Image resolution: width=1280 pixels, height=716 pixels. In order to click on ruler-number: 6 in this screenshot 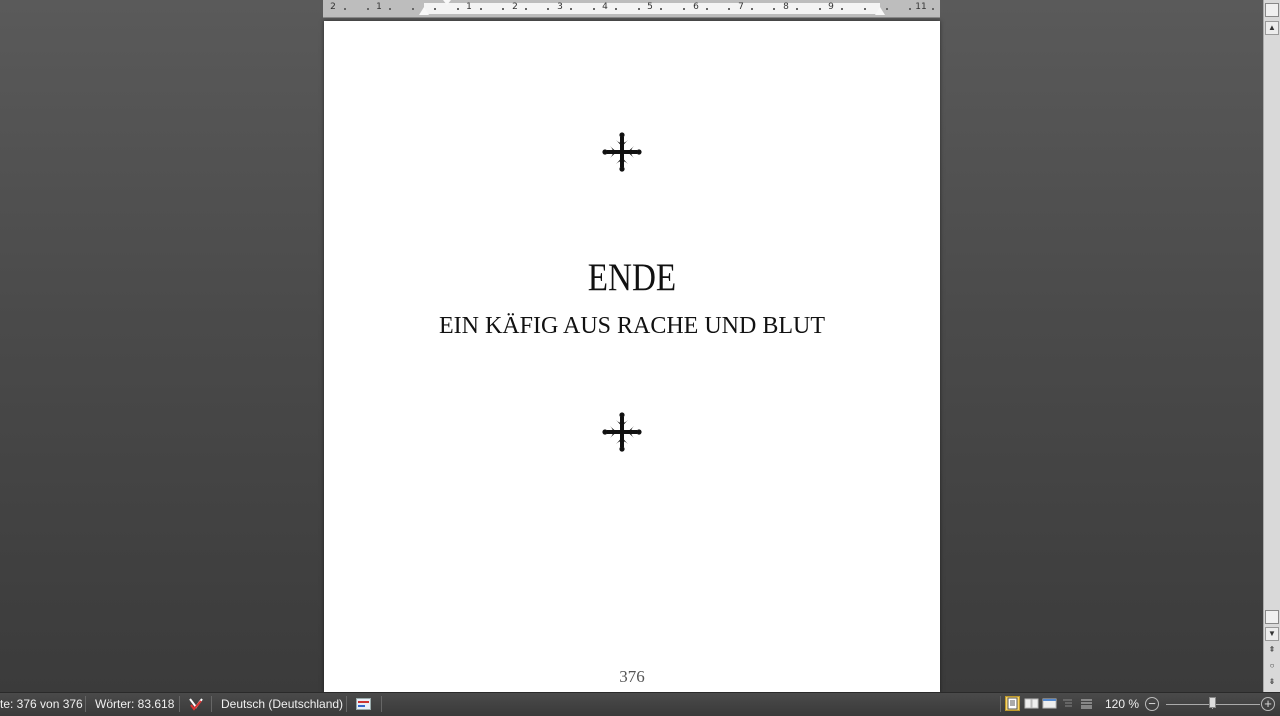, I will do `click(696, 7)`.